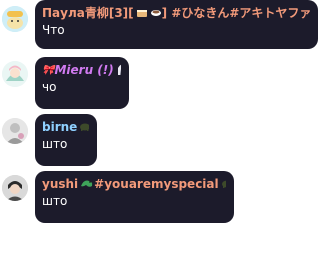  What do you see at coordinates (134, 197) in the screenshot?
I see `message-bubble: yushi #youaremyspecial што` at bounding box center [134, 197].